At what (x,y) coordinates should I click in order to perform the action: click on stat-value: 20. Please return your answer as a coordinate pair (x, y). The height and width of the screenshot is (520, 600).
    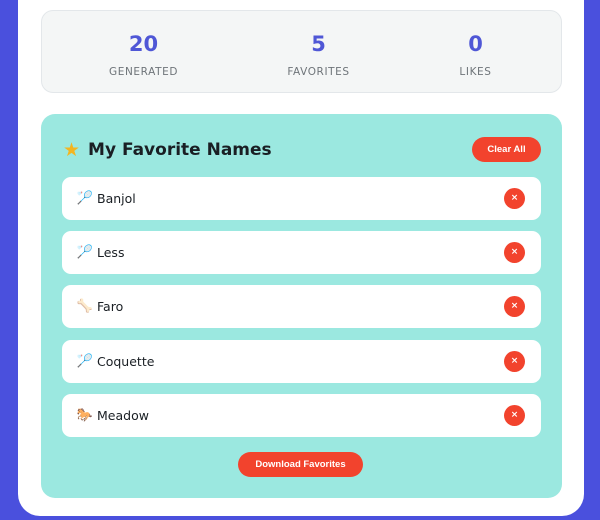
    Looking at the image, I should click on (143, 44).